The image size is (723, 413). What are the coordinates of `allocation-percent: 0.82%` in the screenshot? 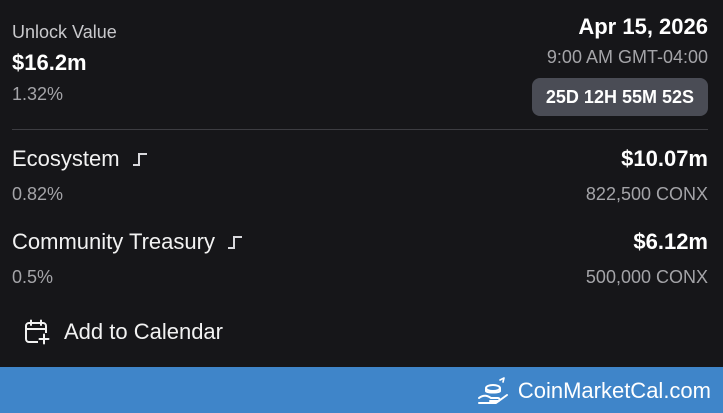 It's located at (38, 194).